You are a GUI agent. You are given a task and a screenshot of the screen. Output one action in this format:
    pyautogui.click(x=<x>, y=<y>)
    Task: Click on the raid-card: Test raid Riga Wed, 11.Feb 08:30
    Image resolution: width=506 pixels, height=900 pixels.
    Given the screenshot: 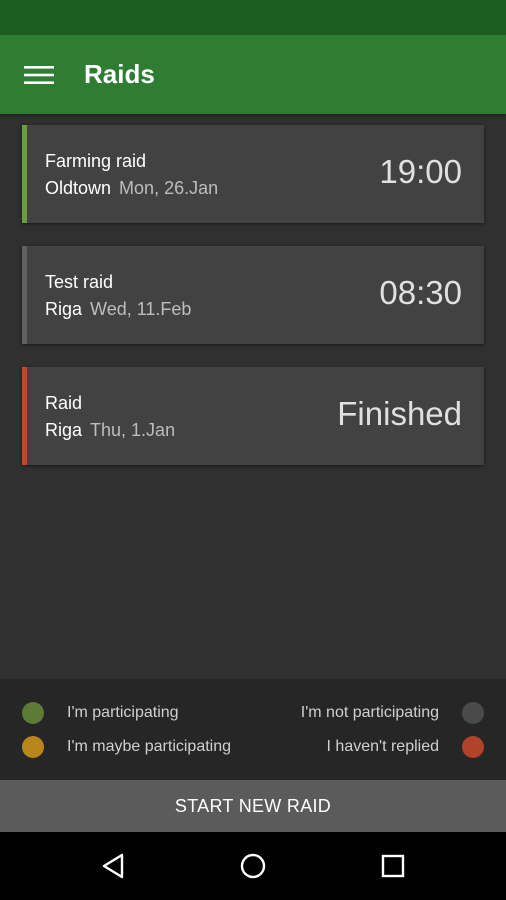 What is the action you would take?
    pyautogui.click(x=253, y=295)
    